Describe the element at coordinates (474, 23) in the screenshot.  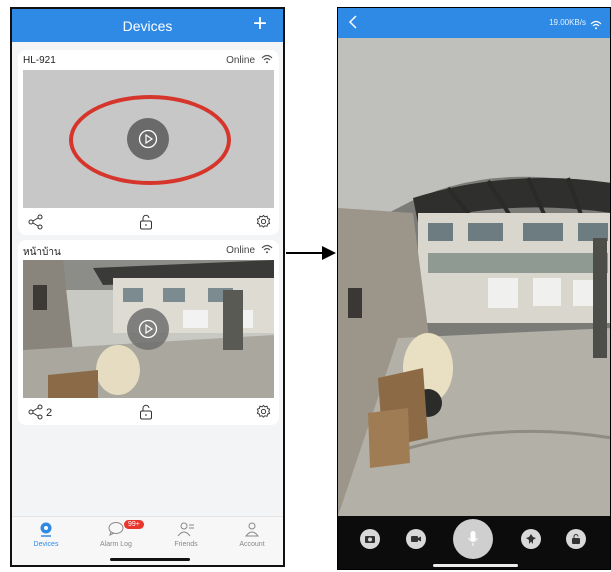
I see `live-view-header: 19.00KB/s` at that location.